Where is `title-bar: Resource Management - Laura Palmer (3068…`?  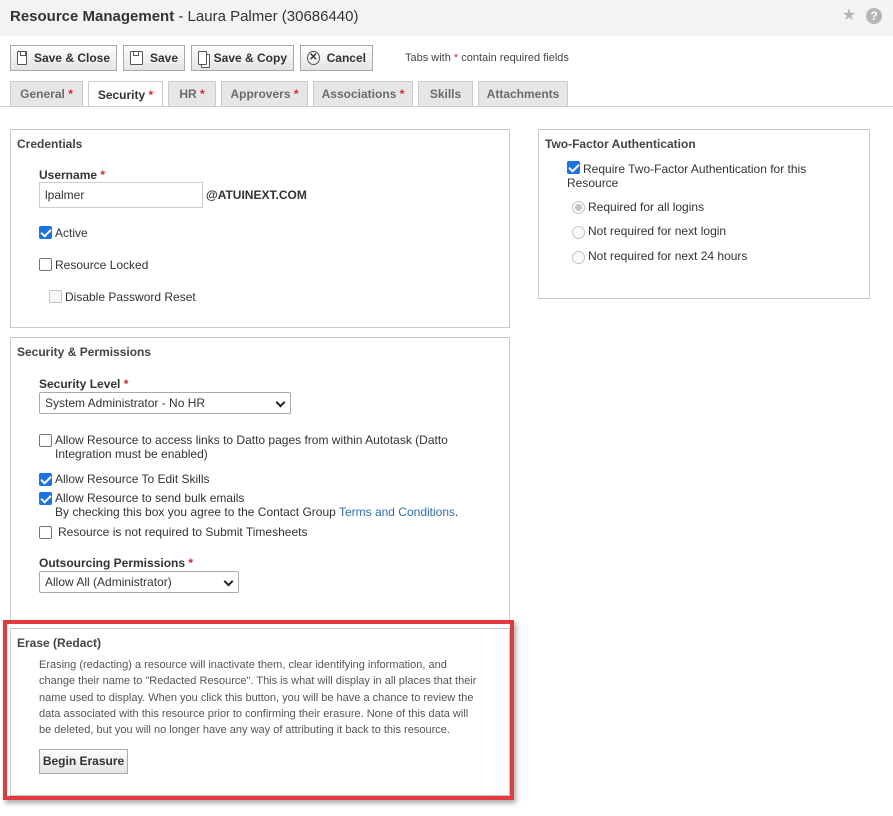
title-bar: Resource Management - Laura Palmer (3068… is located at coordinates (446, 18).